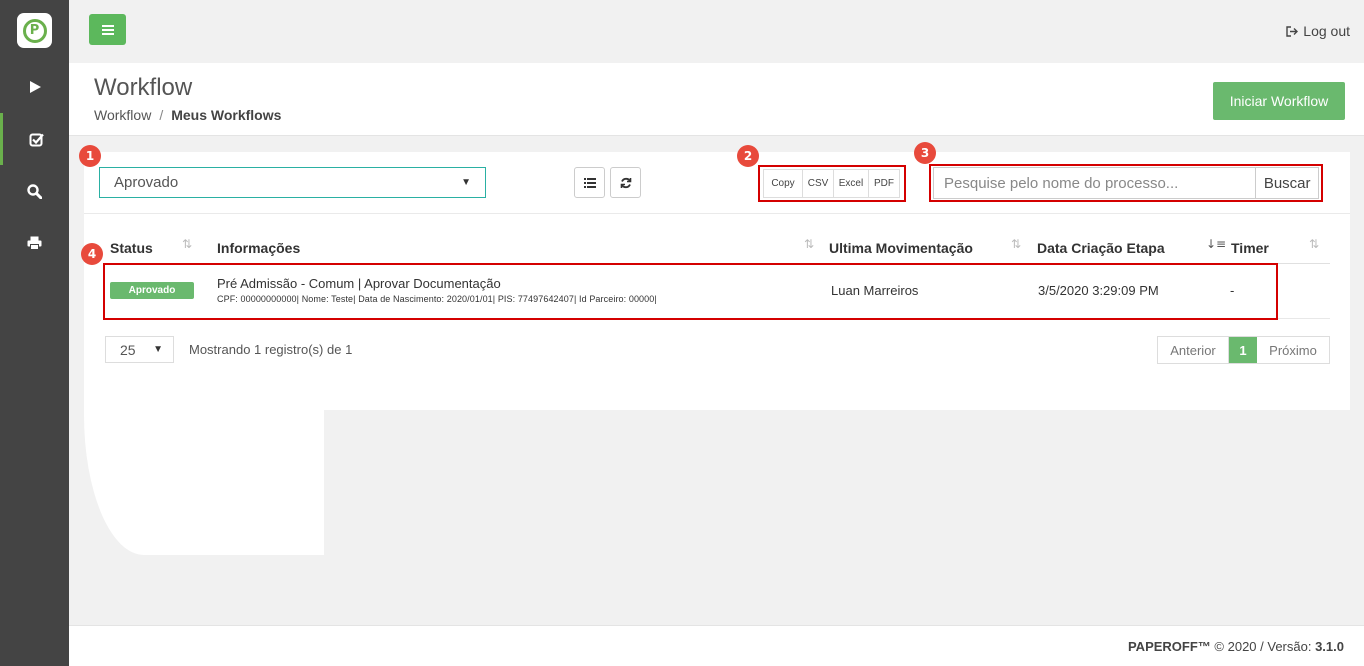  I want to click on menu-toggle-button, so click(107, 29).